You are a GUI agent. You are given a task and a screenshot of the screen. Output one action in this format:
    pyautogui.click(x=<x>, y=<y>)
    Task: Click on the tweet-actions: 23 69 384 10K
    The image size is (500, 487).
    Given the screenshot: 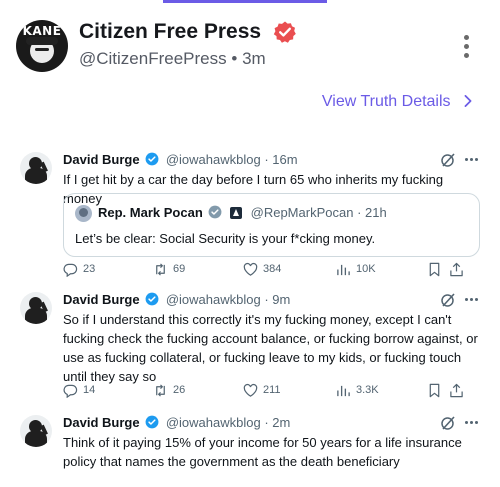 What is the action you would take?
    pyautogui.click(x=271, y=269)
    